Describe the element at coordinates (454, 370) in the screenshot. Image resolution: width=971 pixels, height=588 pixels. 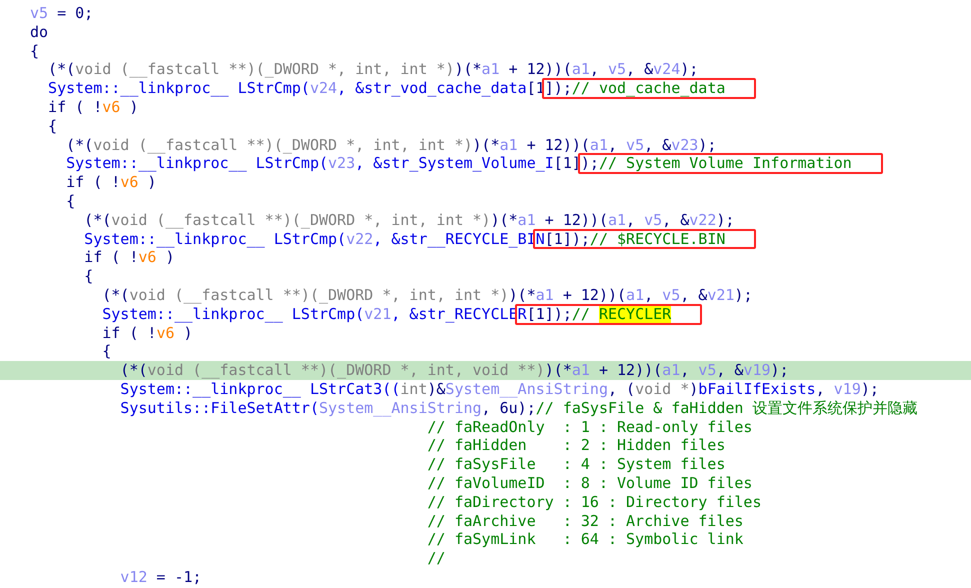
I see `code-line: (*(void (__fastcall **)(_DWORD *, int, void **))(*a1 + 12))(a1, v5, &v19);` at that location.